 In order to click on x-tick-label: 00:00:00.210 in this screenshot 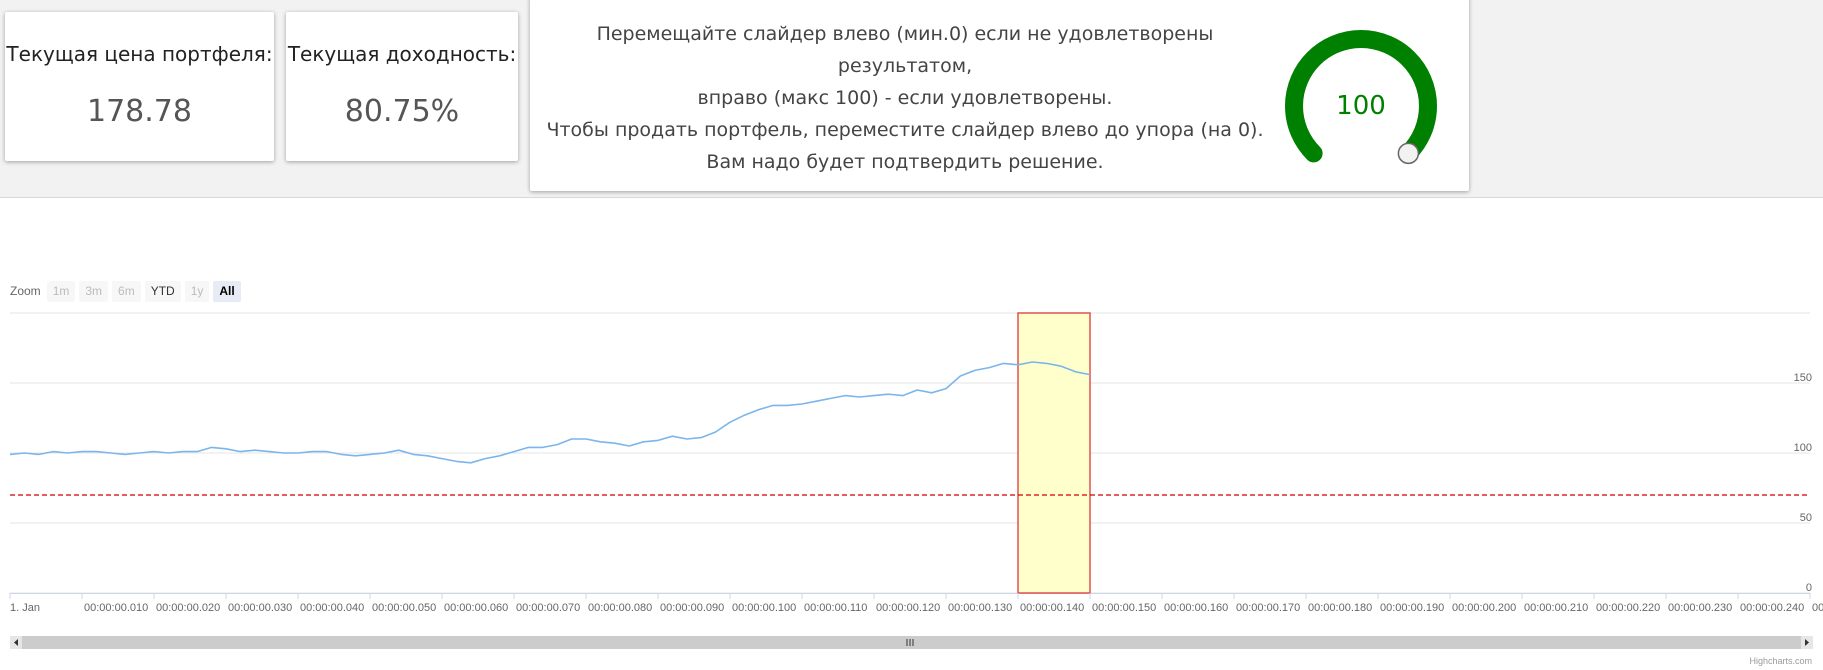, I will do `click(1556, 608)`.